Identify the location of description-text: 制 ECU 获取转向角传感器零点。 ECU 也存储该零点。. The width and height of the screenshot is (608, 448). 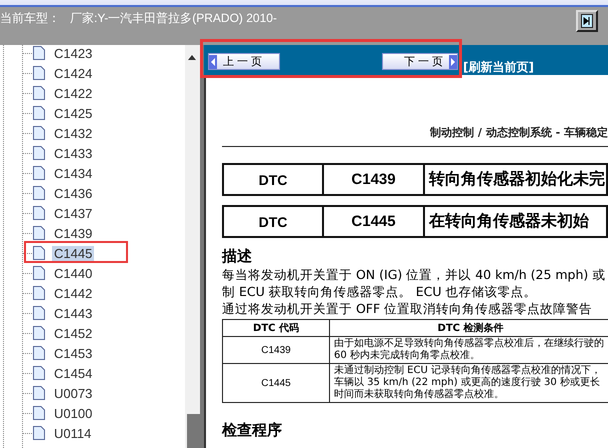
(380, 291).